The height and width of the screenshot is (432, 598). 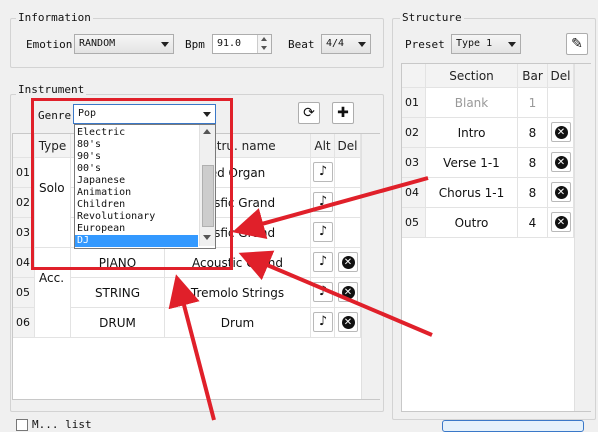 I want to click on beat-select: 4/4, so click(x=346, y=44).